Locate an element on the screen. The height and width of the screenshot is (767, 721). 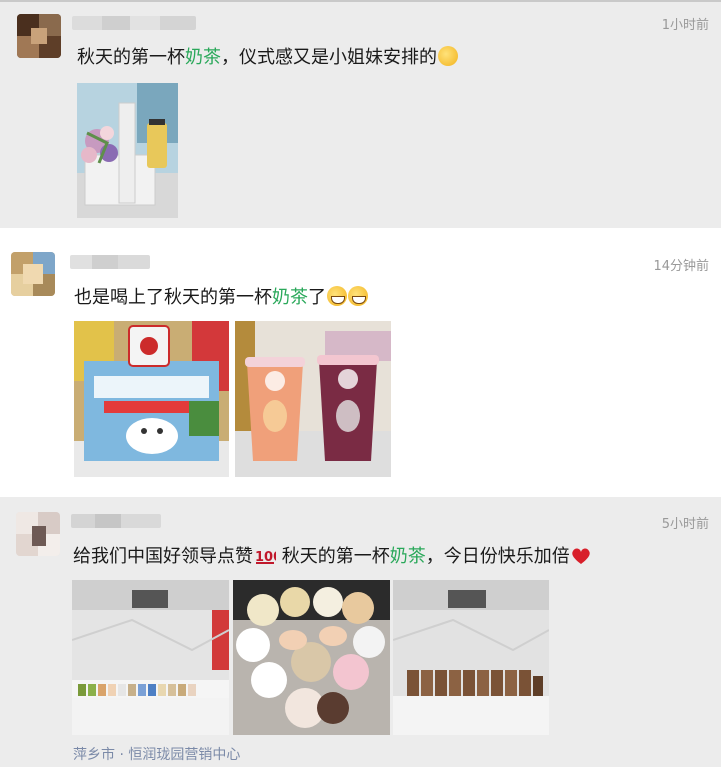
cheers-milk-tea-photo is located at coordinates (311, 657).